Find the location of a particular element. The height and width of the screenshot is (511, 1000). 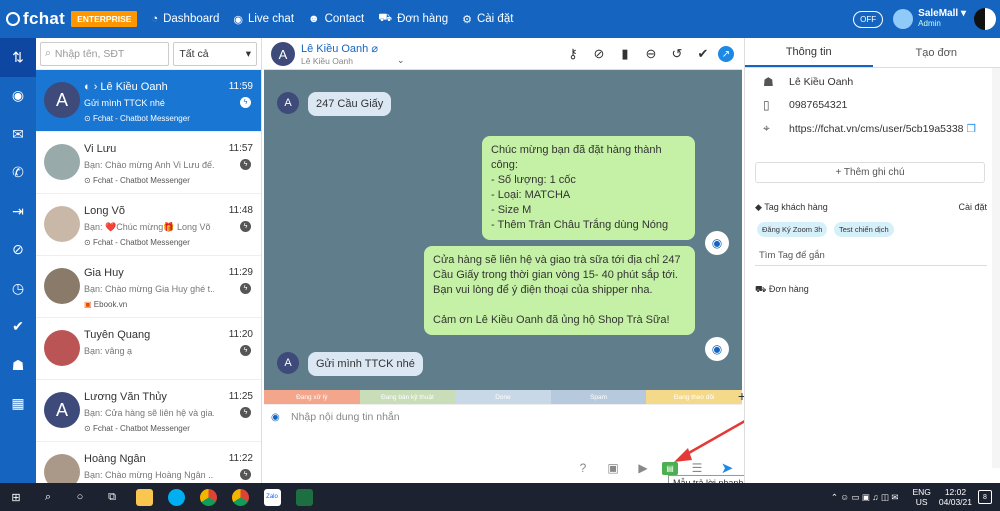

gear-icon: ⚙ is located at coordinates (467, 19).